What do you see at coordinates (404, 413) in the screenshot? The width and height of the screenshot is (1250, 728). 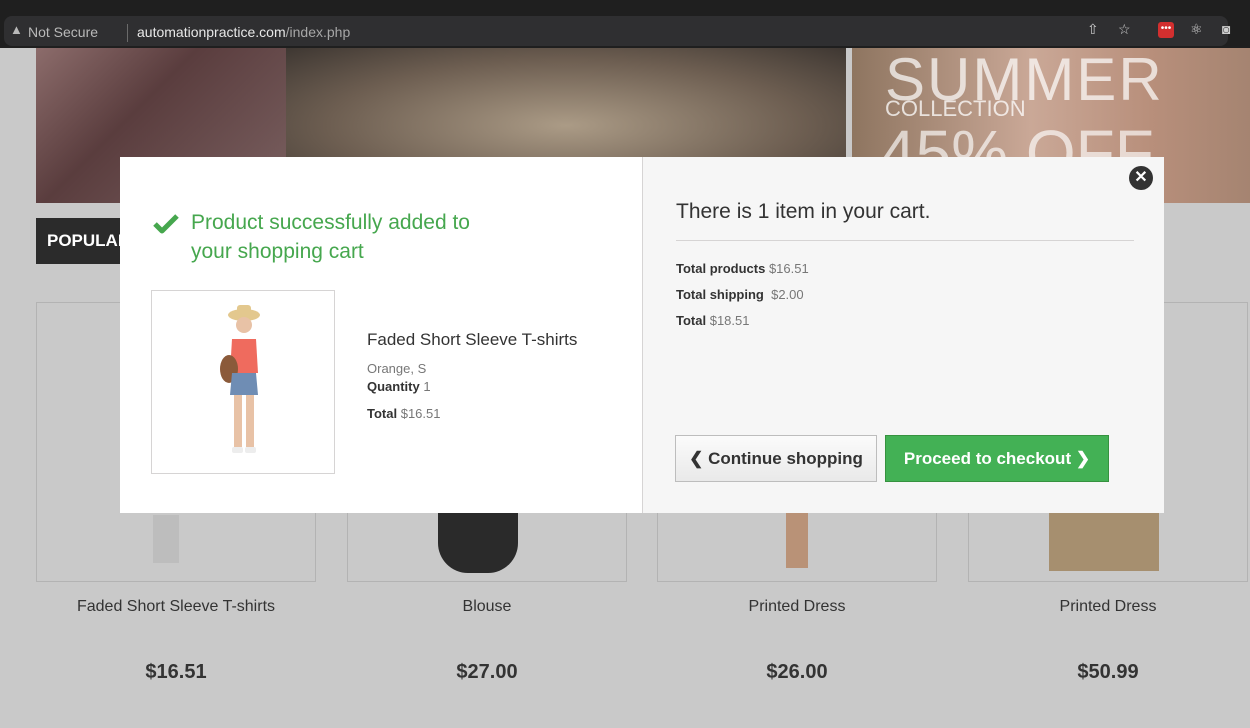 I see `cart-item-total: Total $16.51` at bounding box center [404, 413].